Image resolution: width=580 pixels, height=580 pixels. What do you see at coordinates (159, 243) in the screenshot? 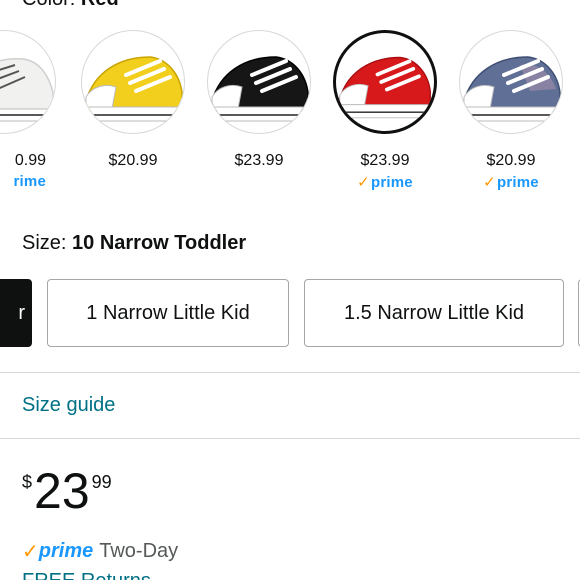
I see `size-value: 10 Narrow Toddler` at bounding box center [159, 243].